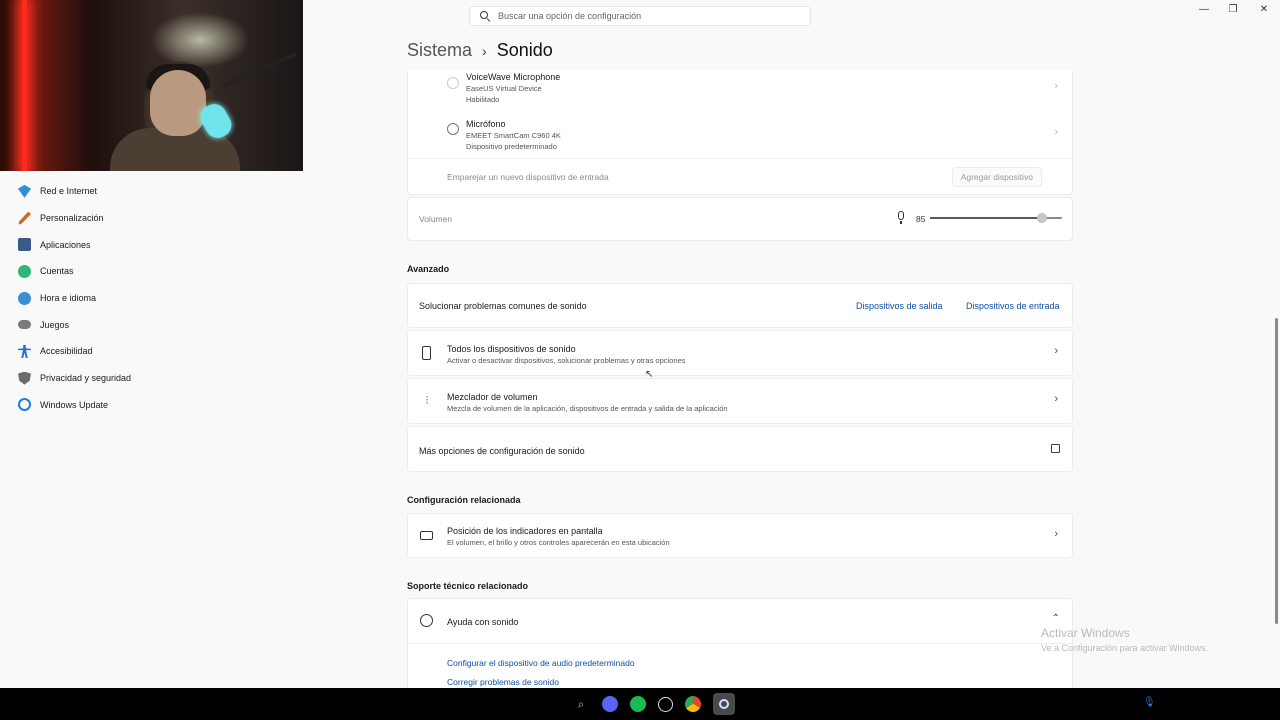 This screenshot has height=720, width=1280. I want to click on breadcrumb-parent: Sistema, so click(439, 50).